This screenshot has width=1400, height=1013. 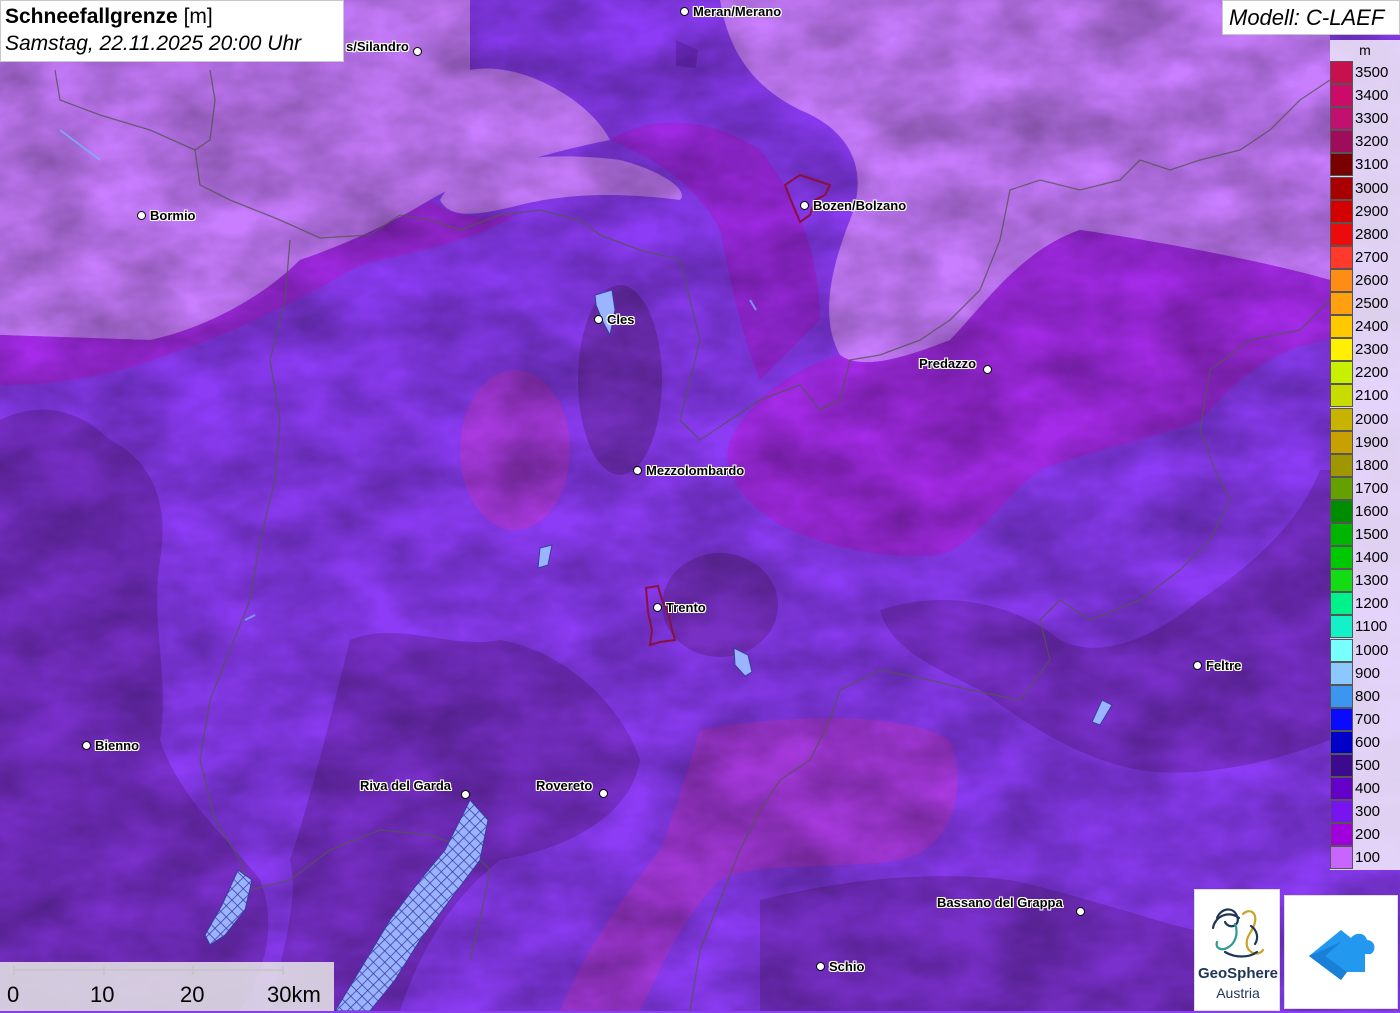 What do you see at coordinates (1365, 188) in the screenshot?
I see `legend-item: 3000` at bounding box center [1365, 188].